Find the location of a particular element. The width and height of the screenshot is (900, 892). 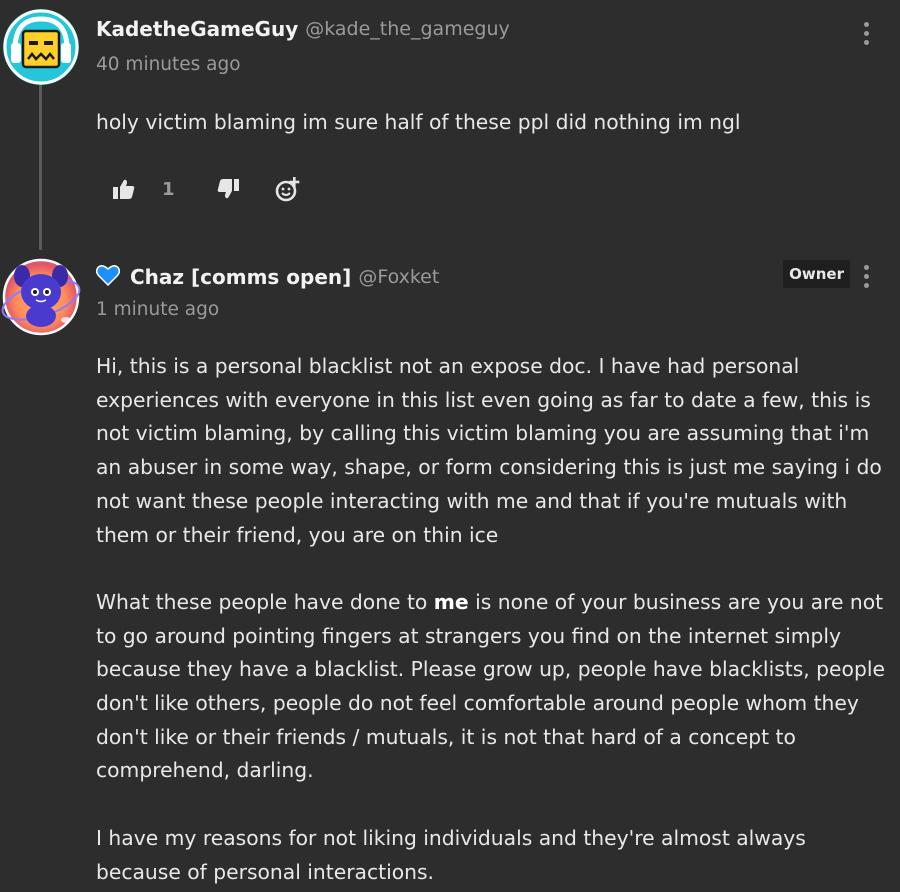

like-count: 1 is located at coordinates (168, 189).